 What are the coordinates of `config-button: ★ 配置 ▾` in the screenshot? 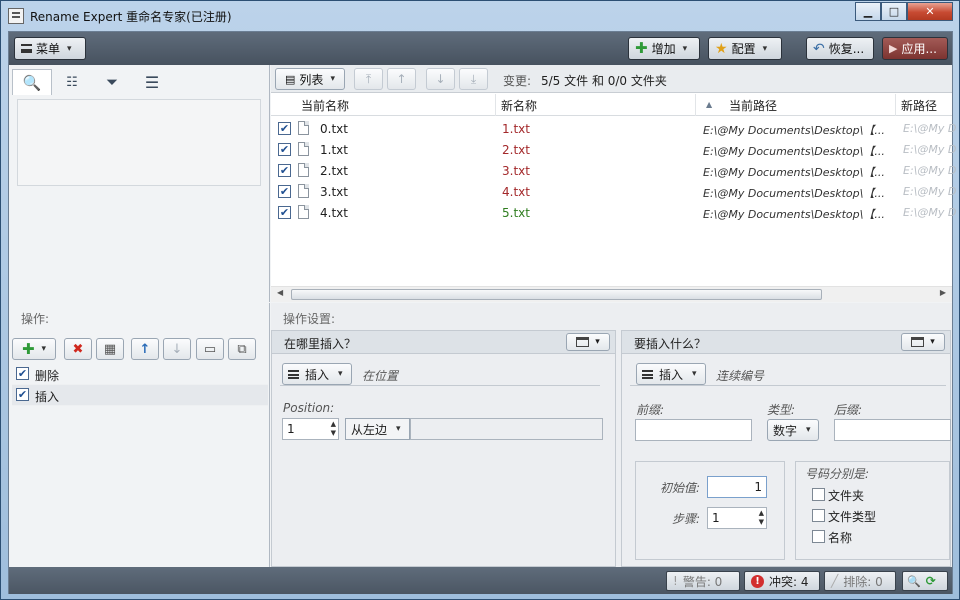 It's located at (745, 48).